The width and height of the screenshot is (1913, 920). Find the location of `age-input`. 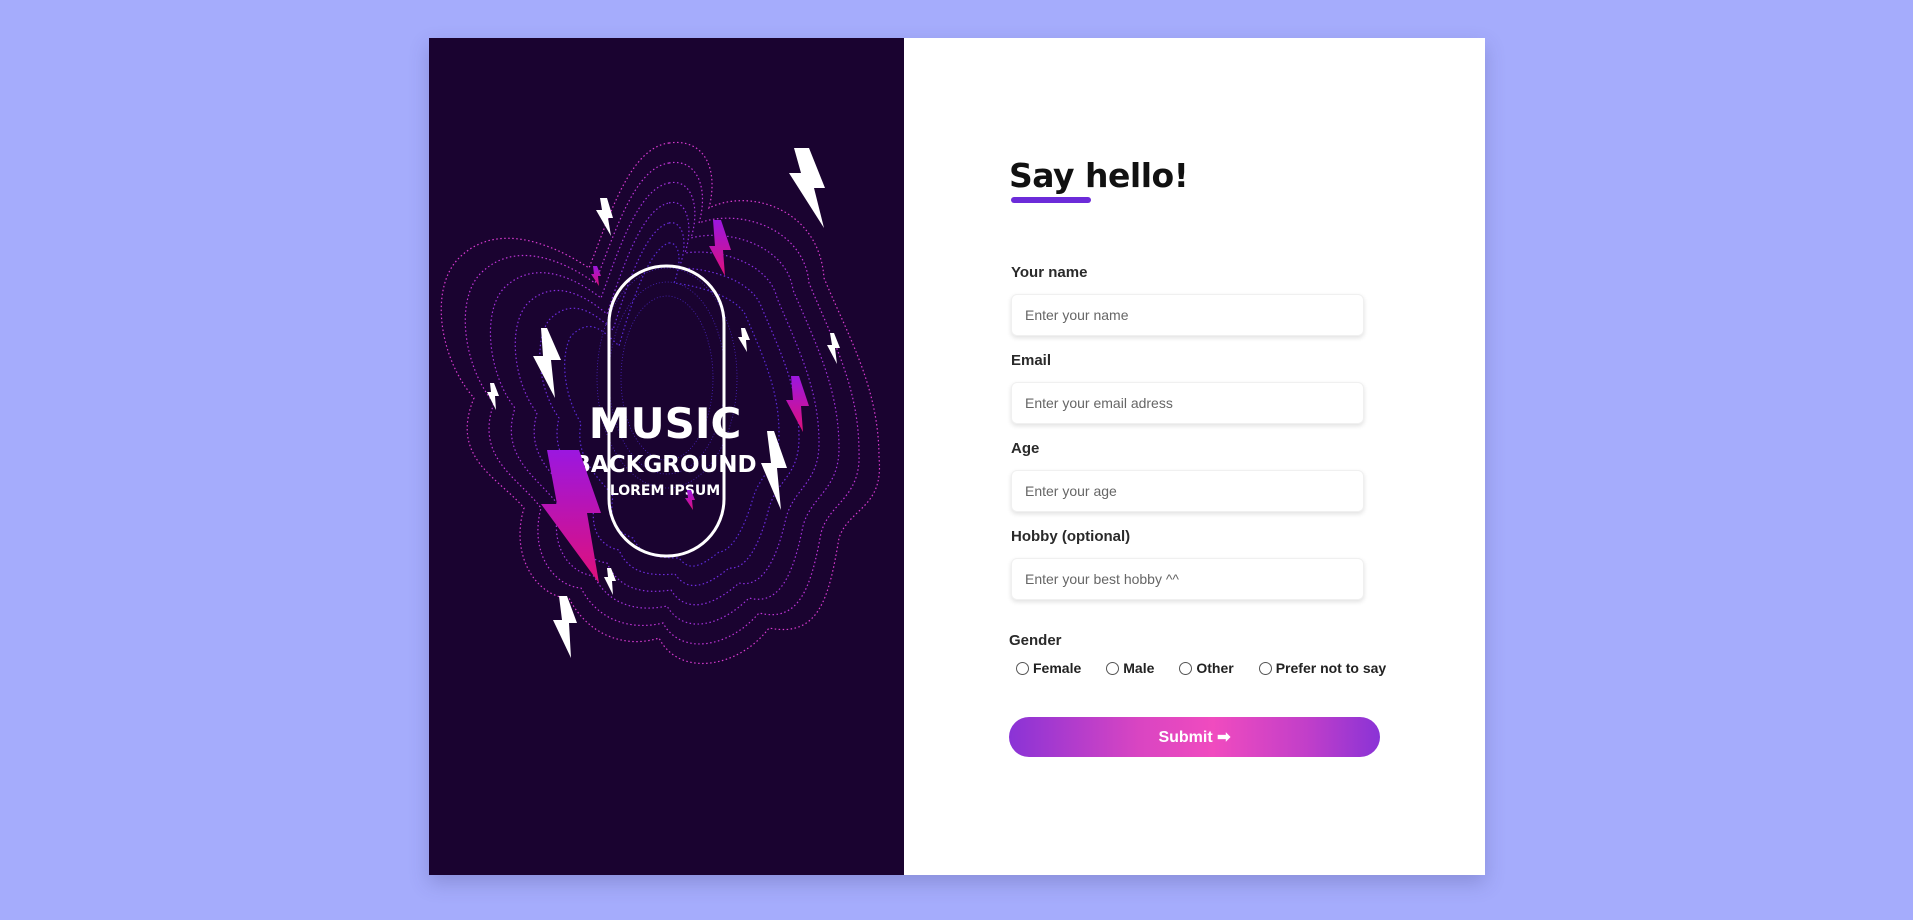

age-input is located at coordinates (1187, 491).